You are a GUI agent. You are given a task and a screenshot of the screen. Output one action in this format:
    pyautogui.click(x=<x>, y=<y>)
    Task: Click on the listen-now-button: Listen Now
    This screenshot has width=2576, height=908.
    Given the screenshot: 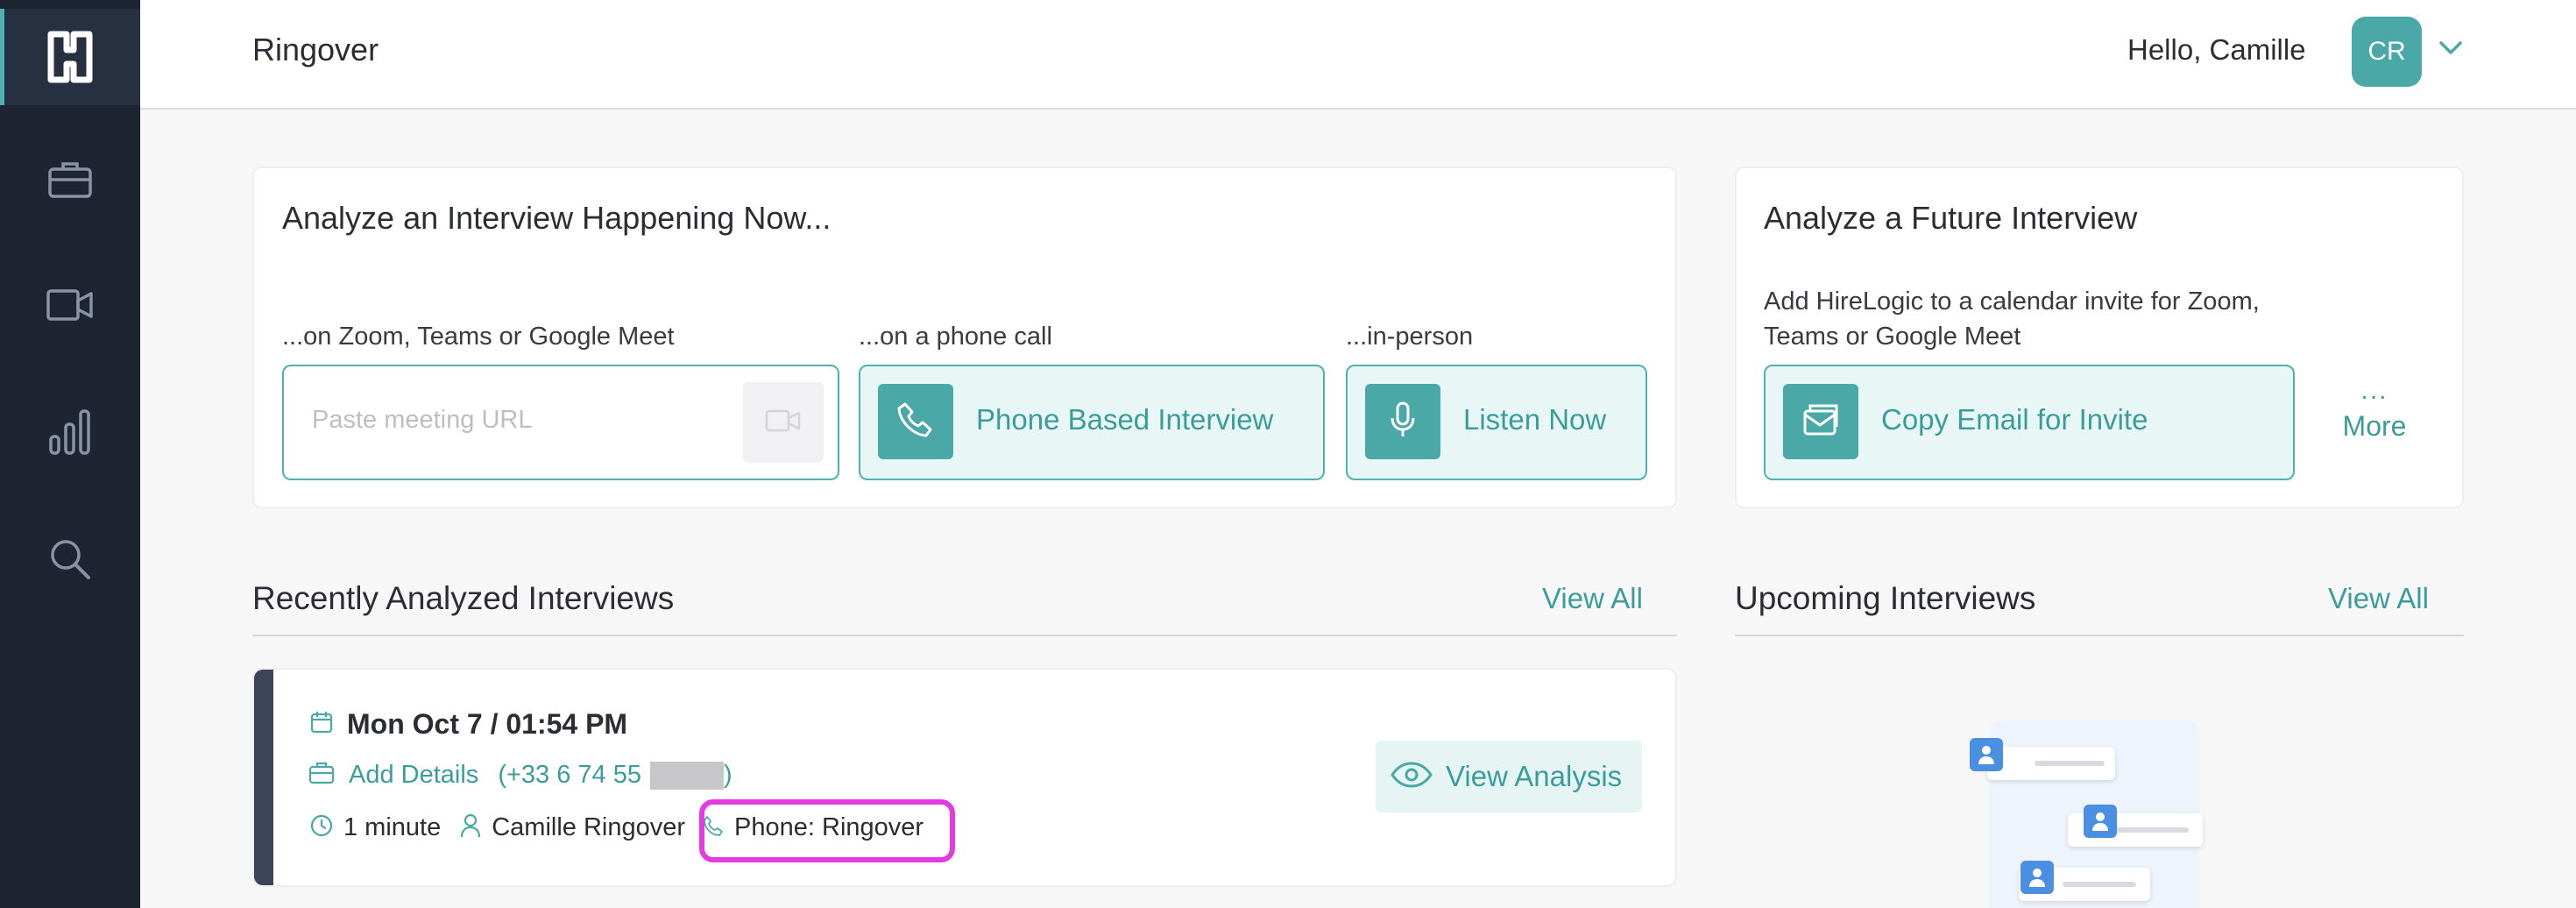 What is the action you would take?
    pyautogui.click(x=1496, y=423)
    